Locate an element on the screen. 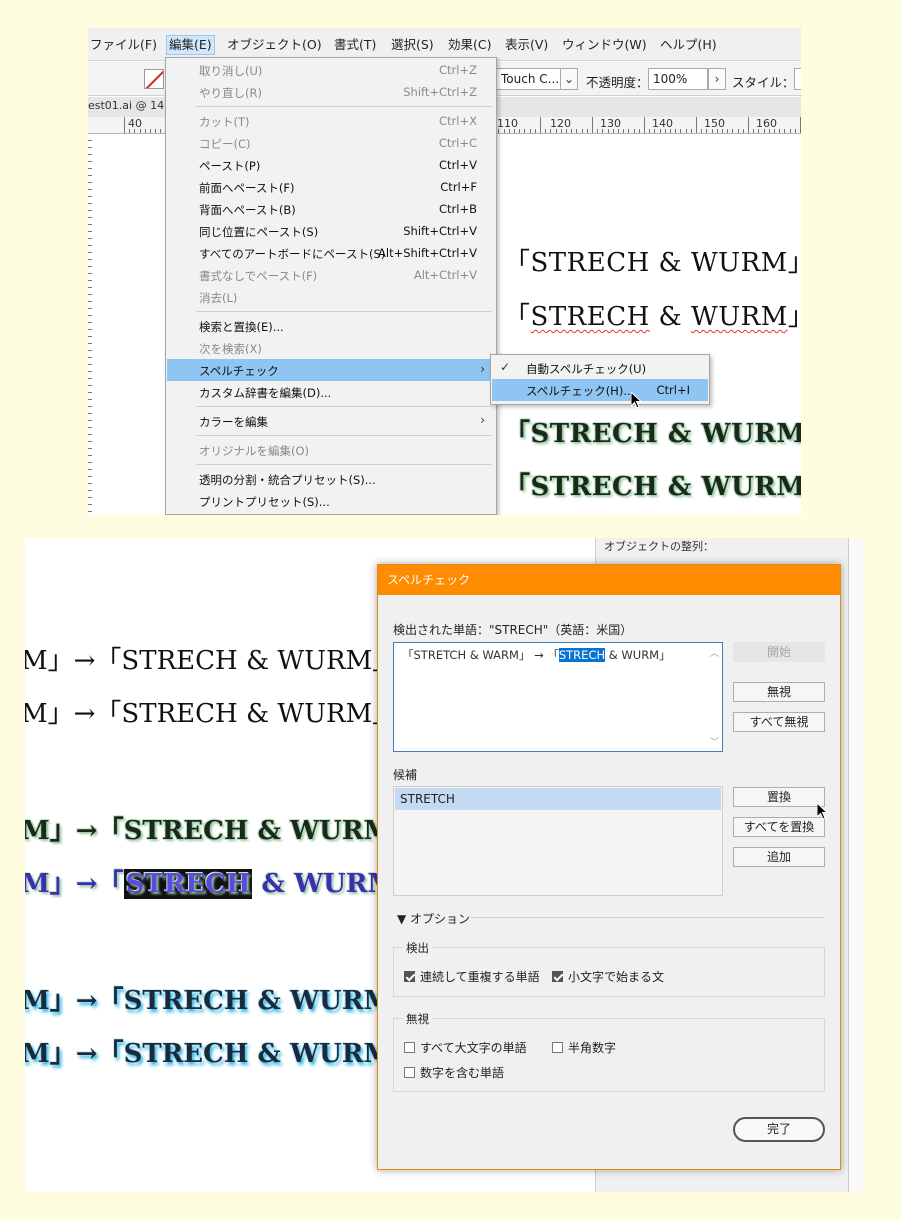 This screenshot has height=1220, width=901. align-panel-title: オブジェクトの整列： is located at coordinates (659, 546).